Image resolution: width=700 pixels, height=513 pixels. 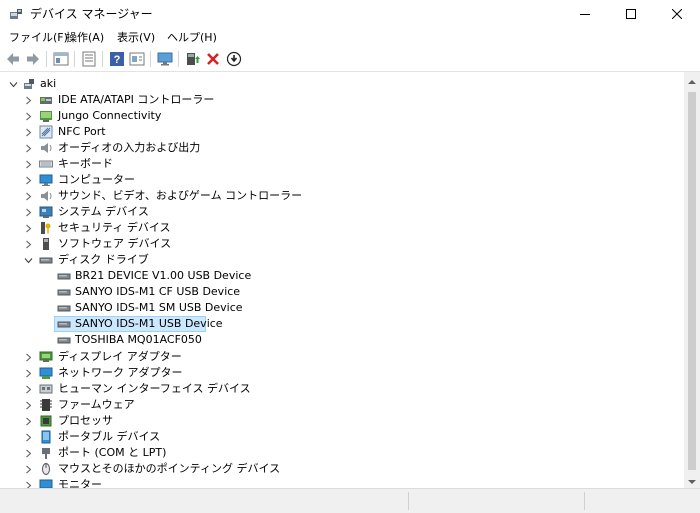 What do you see at coordinates (117, 59) in the screenshot?
I see `help-icon: ?` at bounding box center [117, 59].